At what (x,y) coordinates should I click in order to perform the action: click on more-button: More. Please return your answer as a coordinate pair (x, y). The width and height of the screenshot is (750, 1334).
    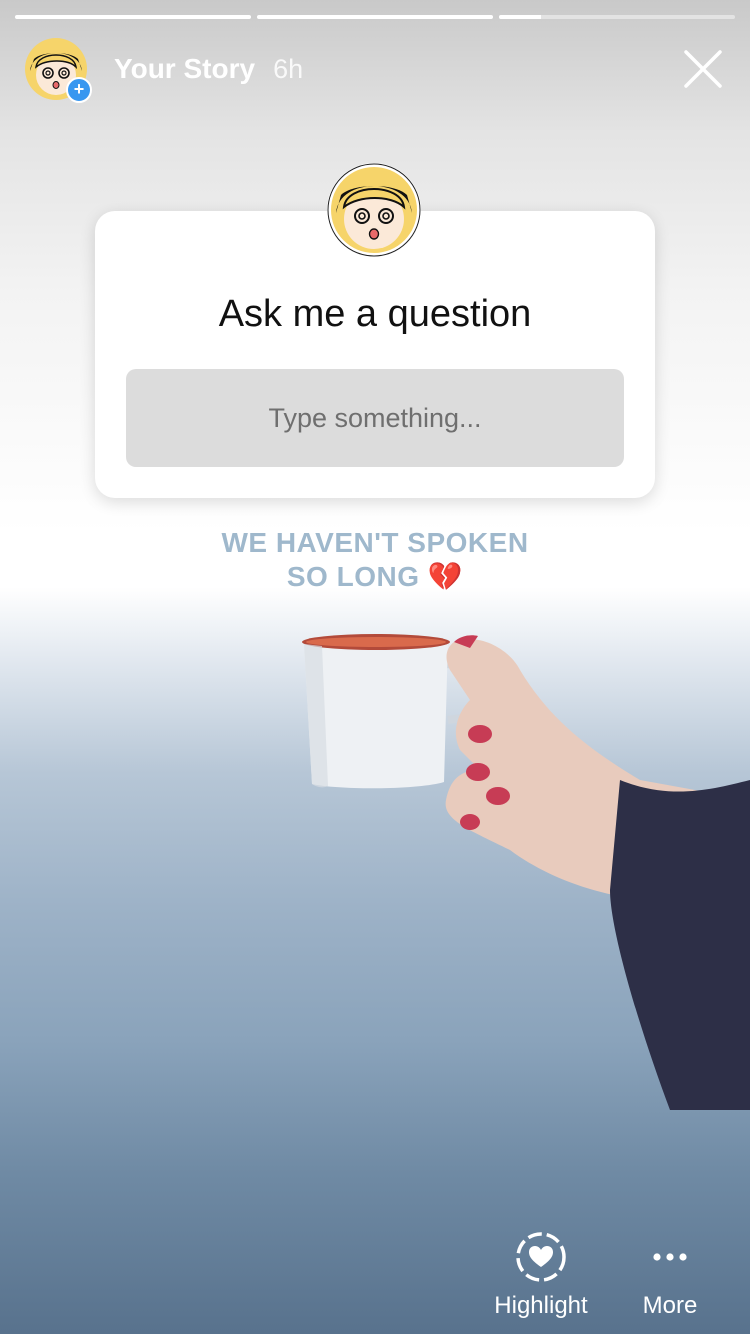
    Looking at the image, I should click on (670, 1275).